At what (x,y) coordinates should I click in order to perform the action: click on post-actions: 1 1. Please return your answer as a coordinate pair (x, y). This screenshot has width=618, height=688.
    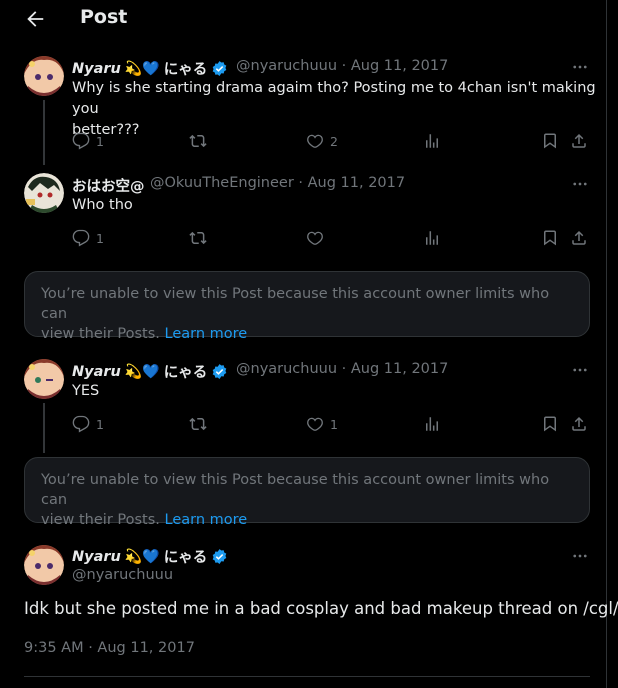
    Looking at the image, I should click on (332, 425).